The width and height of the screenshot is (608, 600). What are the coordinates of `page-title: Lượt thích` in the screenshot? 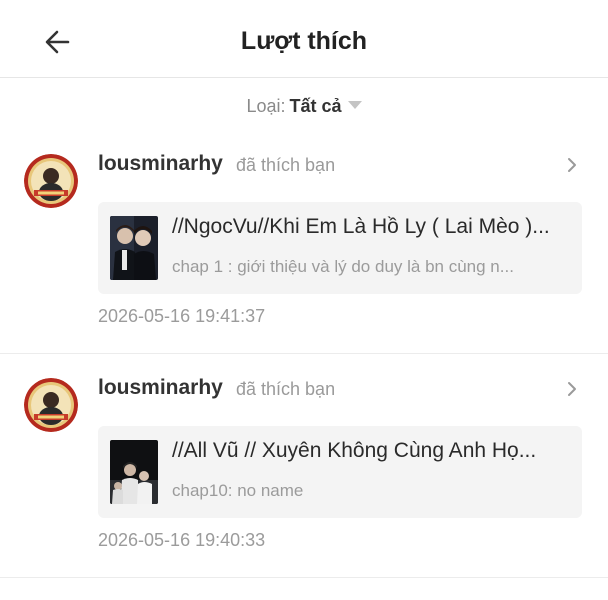 It's located at (304, 41).